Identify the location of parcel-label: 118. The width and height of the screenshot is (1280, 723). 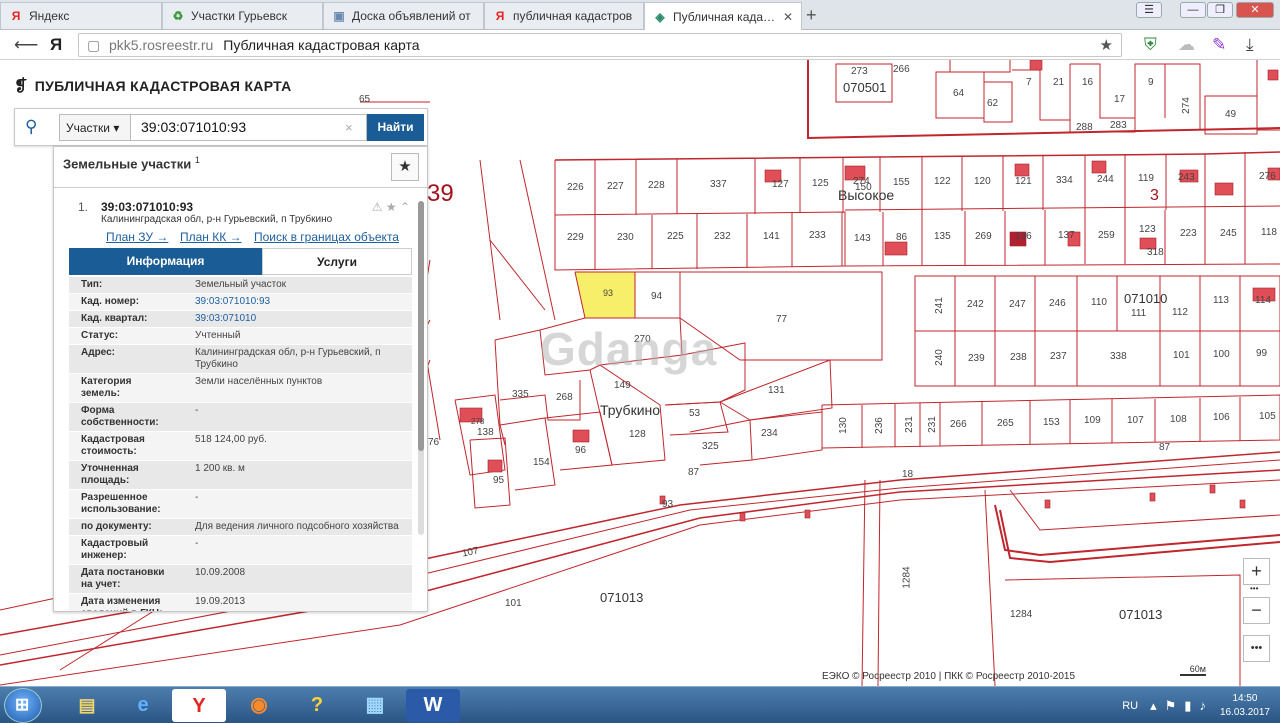
(1269, 232).